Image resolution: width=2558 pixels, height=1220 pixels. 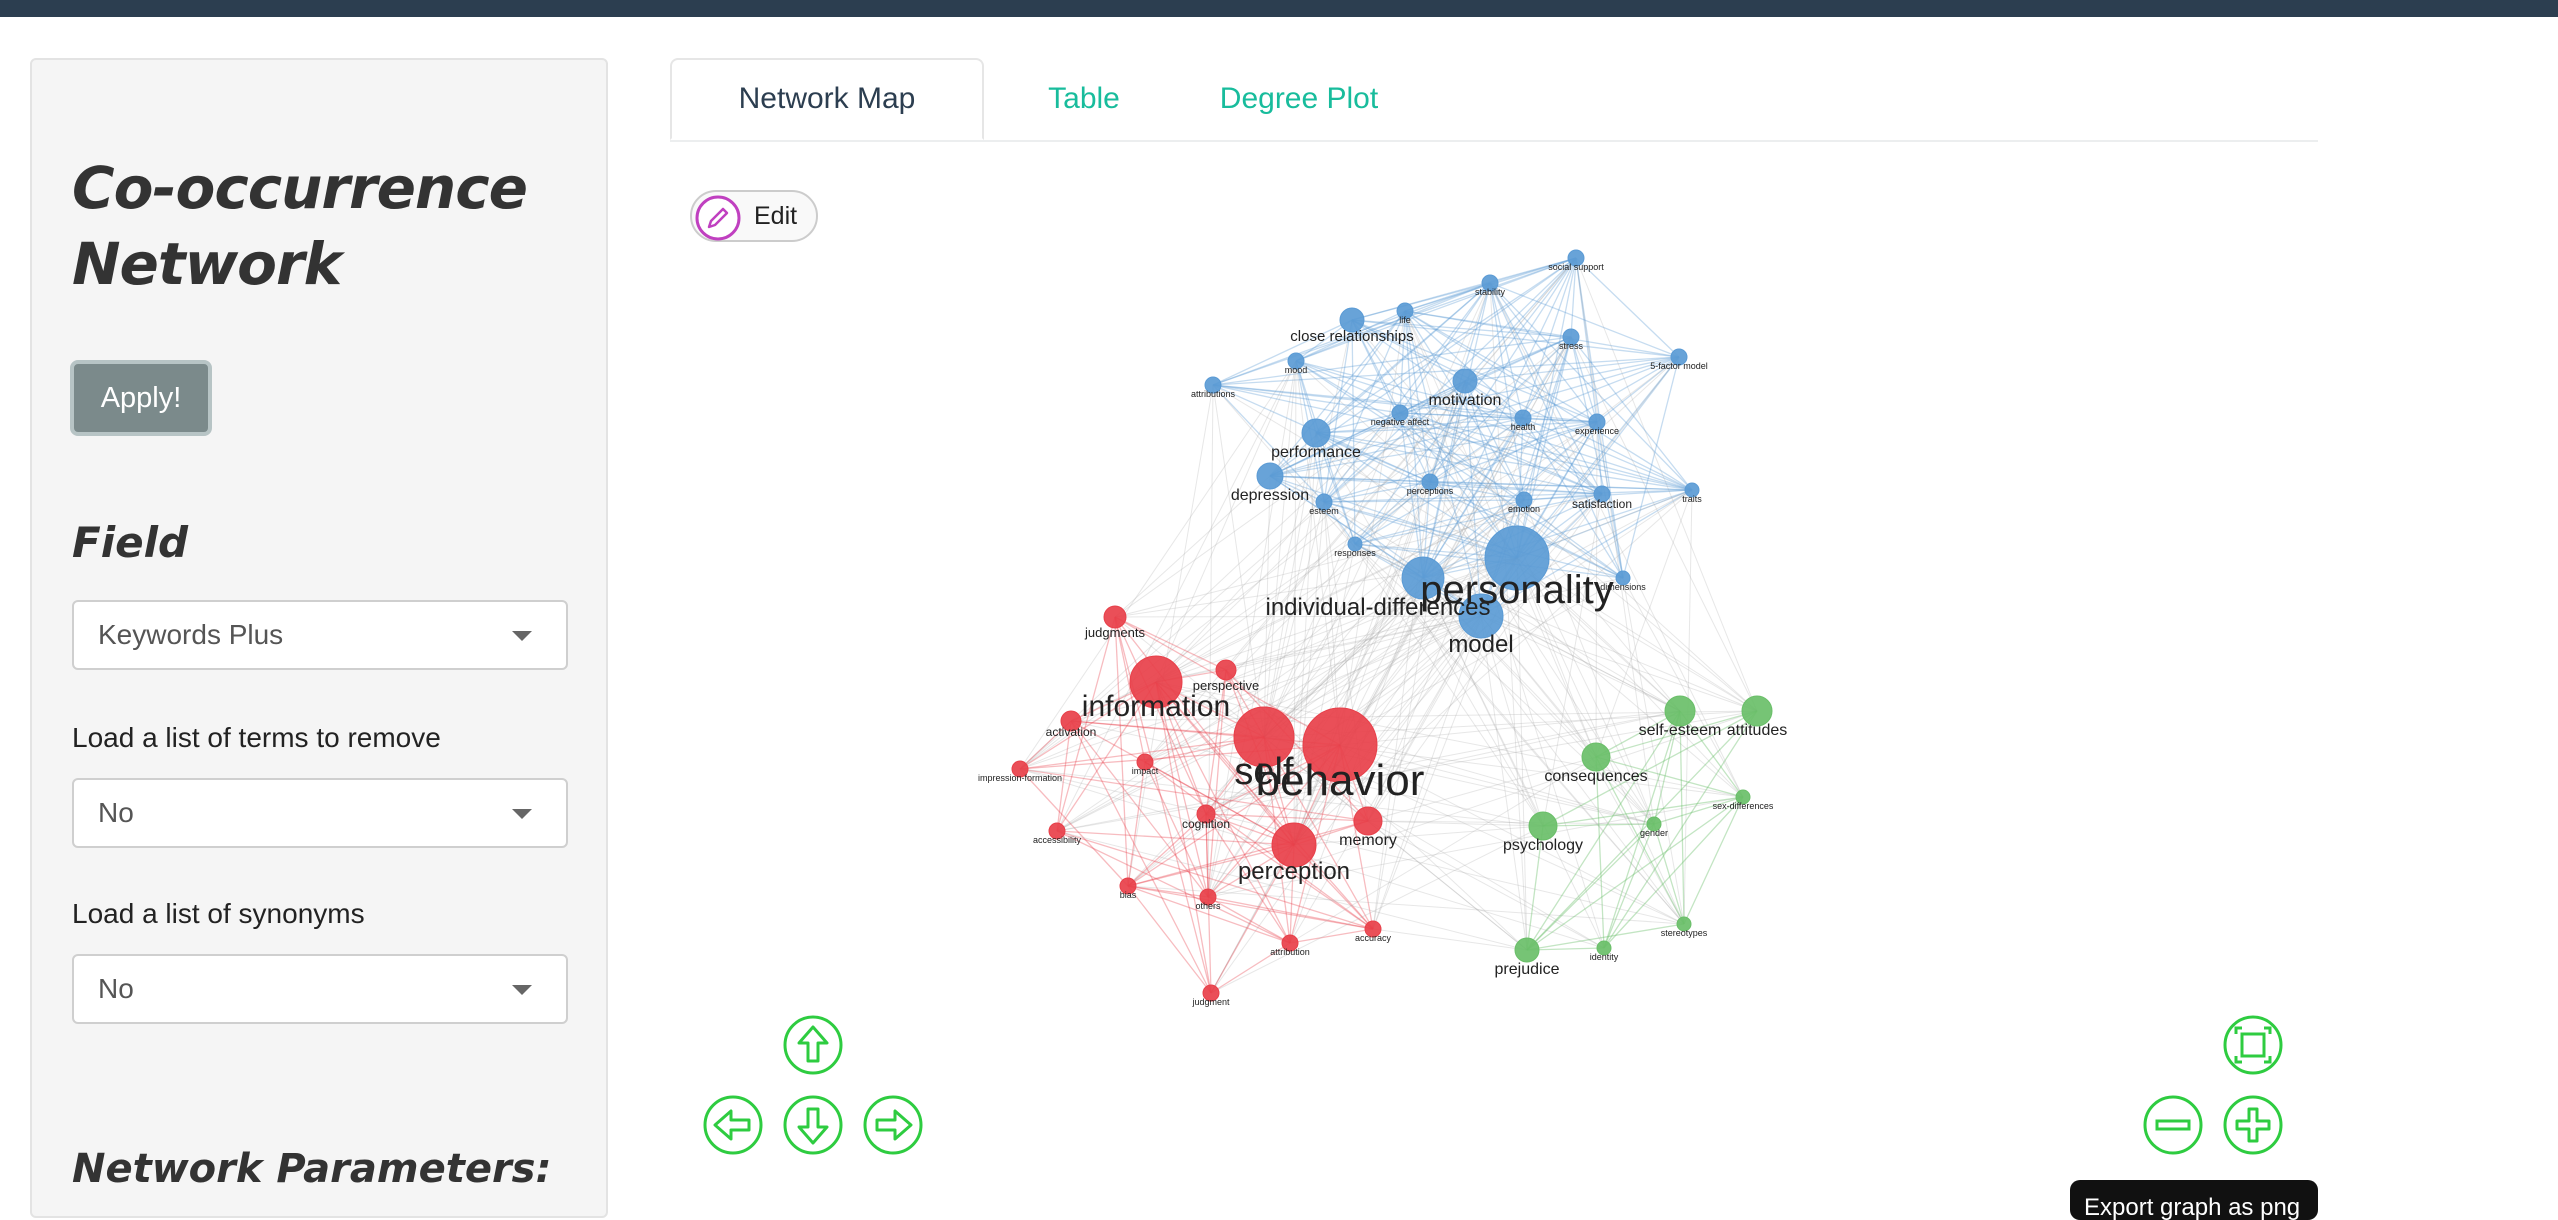 What do you see at coordinates (1156, 706) in the screenshot?
I see `node-label: information` at bounding box center [1156, 706].